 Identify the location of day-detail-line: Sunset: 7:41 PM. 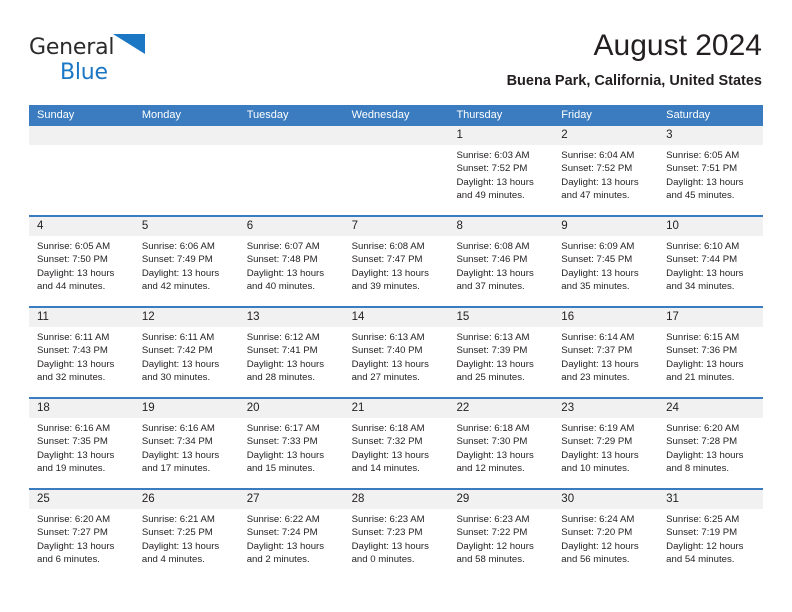
(282, 351).